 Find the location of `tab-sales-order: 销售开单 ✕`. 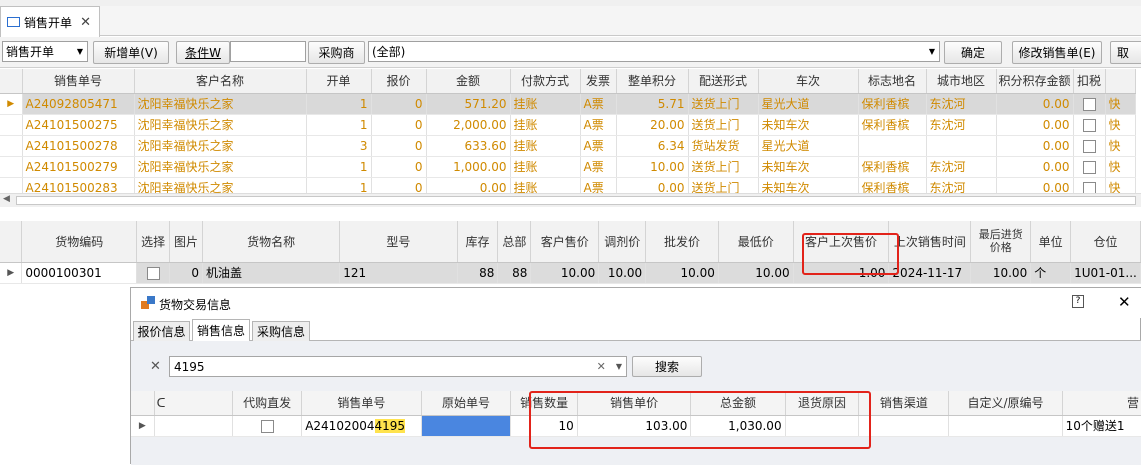

tab-sales-order: 销售开单 ✕ is located at coordinates (50, 21).